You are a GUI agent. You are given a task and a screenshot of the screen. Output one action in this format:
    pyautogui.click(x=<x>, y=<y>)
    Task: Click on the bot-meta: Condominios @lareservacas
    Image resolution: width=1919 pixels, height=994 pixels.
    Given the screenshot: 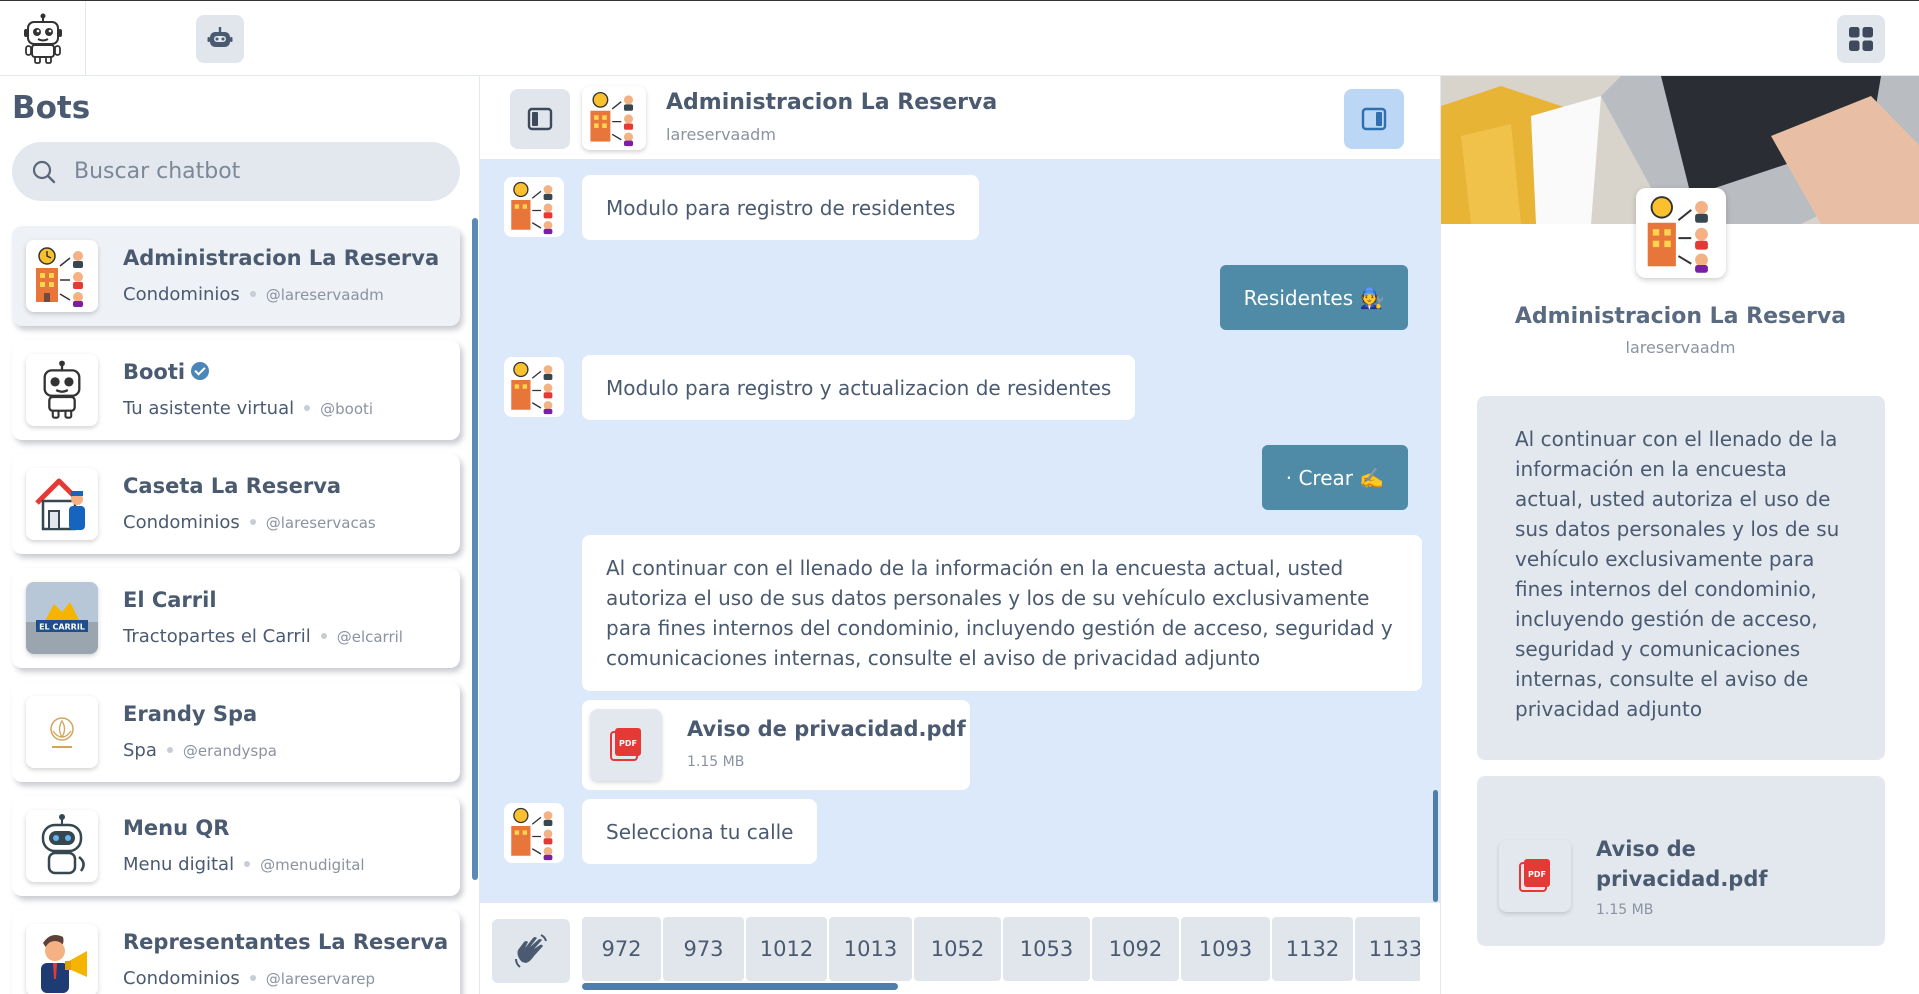 What is the action you would take?
    pyautogui.click(x=249, y=522)
    